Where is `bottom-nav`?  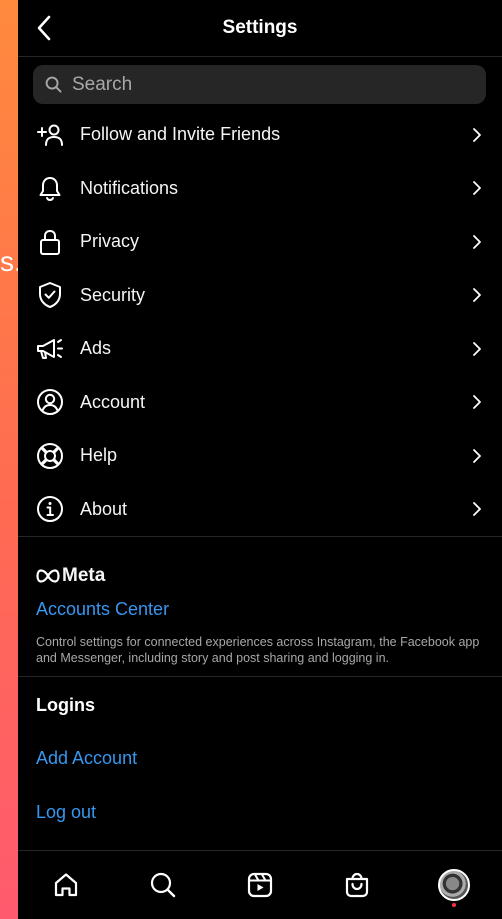
bottom-nav is located at coordinates (260, 884).